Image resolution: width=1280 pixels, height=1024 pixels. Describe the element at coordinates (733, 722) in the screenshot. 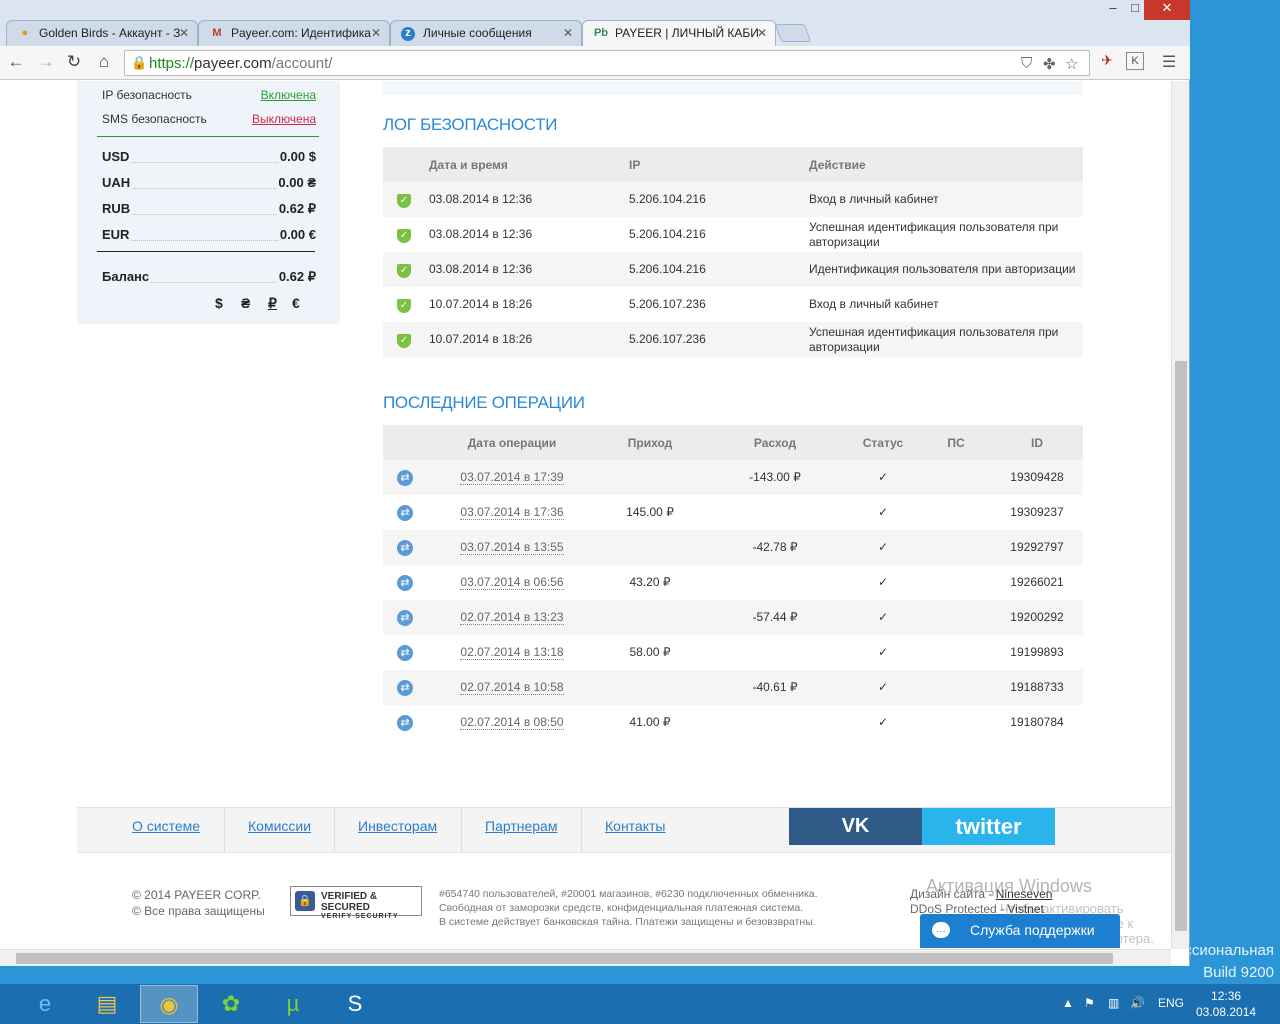

I see `table-row: ⇄ 02.07.2014 в 08:50 41.00 ₽ ✓ 19180784` at that location.